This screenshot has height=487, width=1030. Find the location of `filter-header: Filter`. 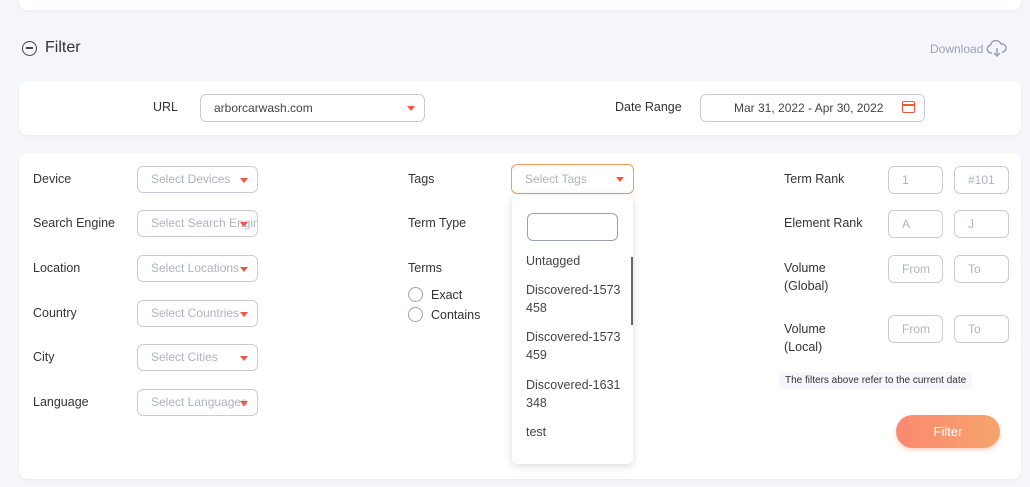

filter-header: Filter is located at coordinates (51, 48).